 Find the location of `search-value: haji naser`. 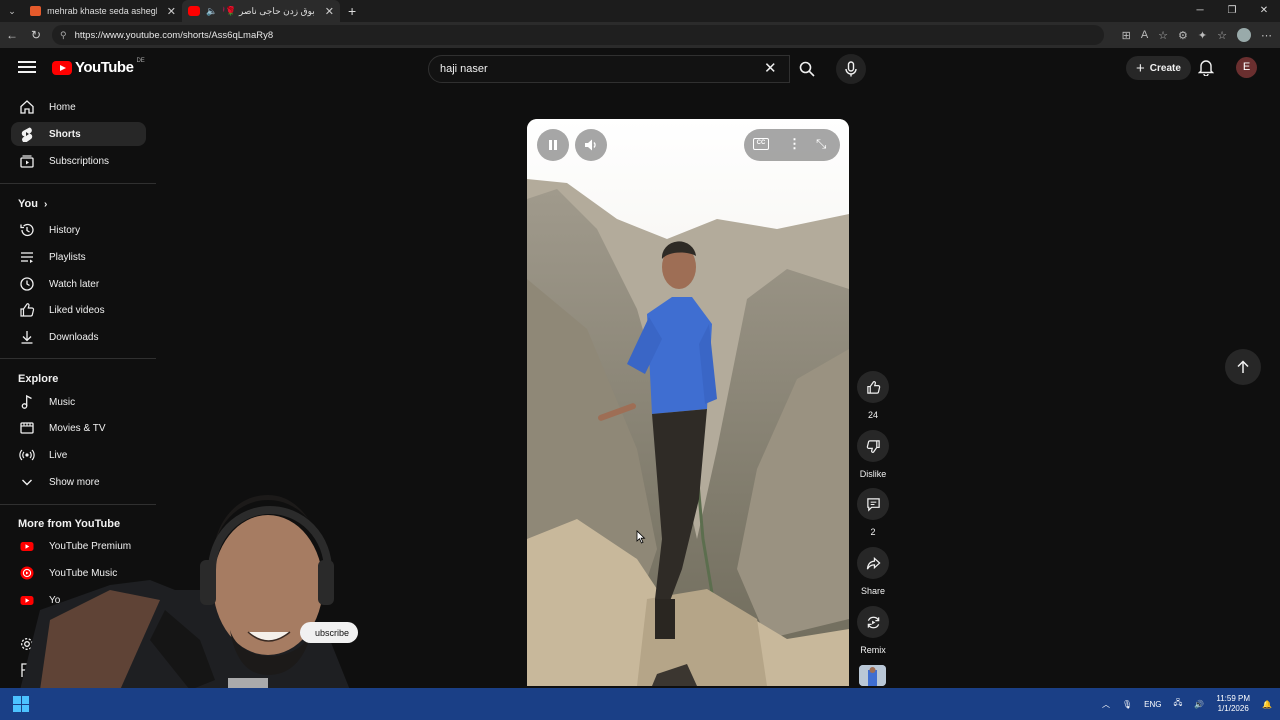

search-value: haji naser is located at coordinates (464, 69).